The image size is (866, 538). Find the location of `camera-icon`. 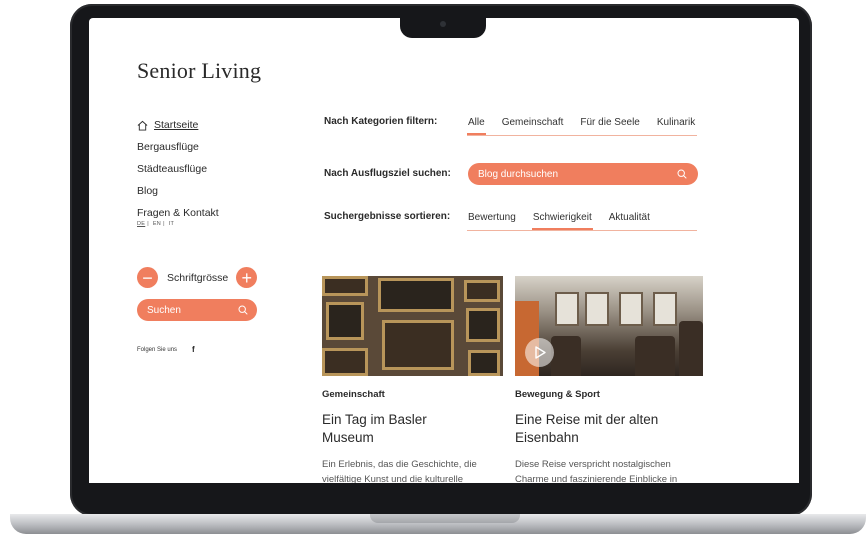

camera-icon is located at coordinates (443, 24).